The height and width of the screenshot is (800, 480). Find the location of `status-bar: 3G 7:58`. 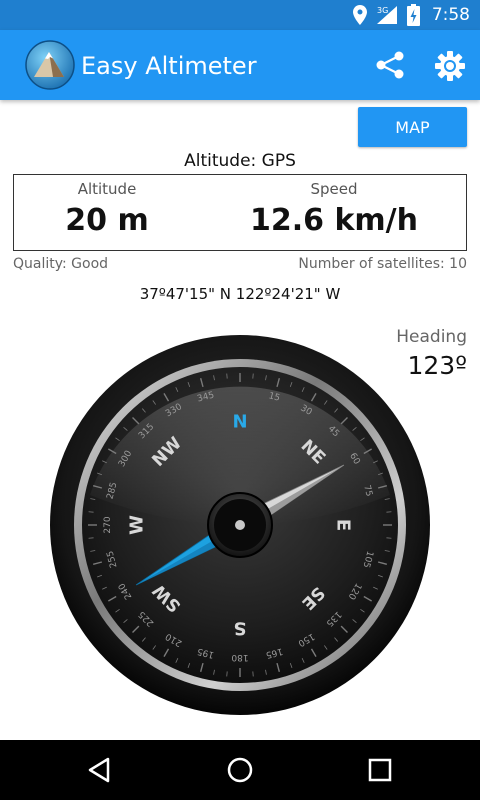

status-bar: 3G 7:58 is located at coordinates (240, 15).